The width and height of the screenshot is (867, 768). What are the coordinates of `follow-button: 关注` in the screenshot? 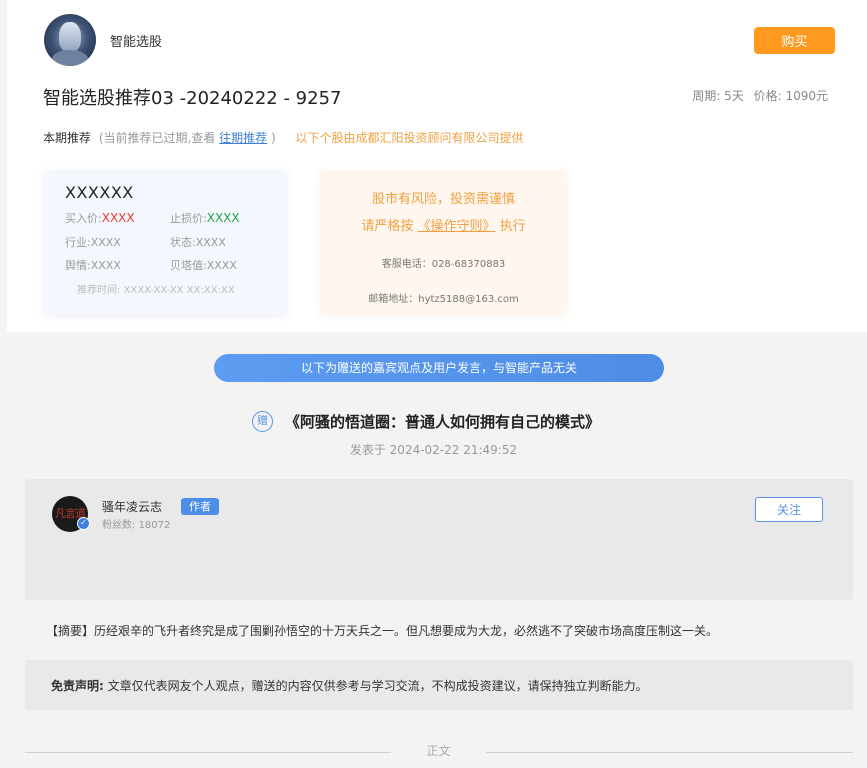 It's located at (789, 509).